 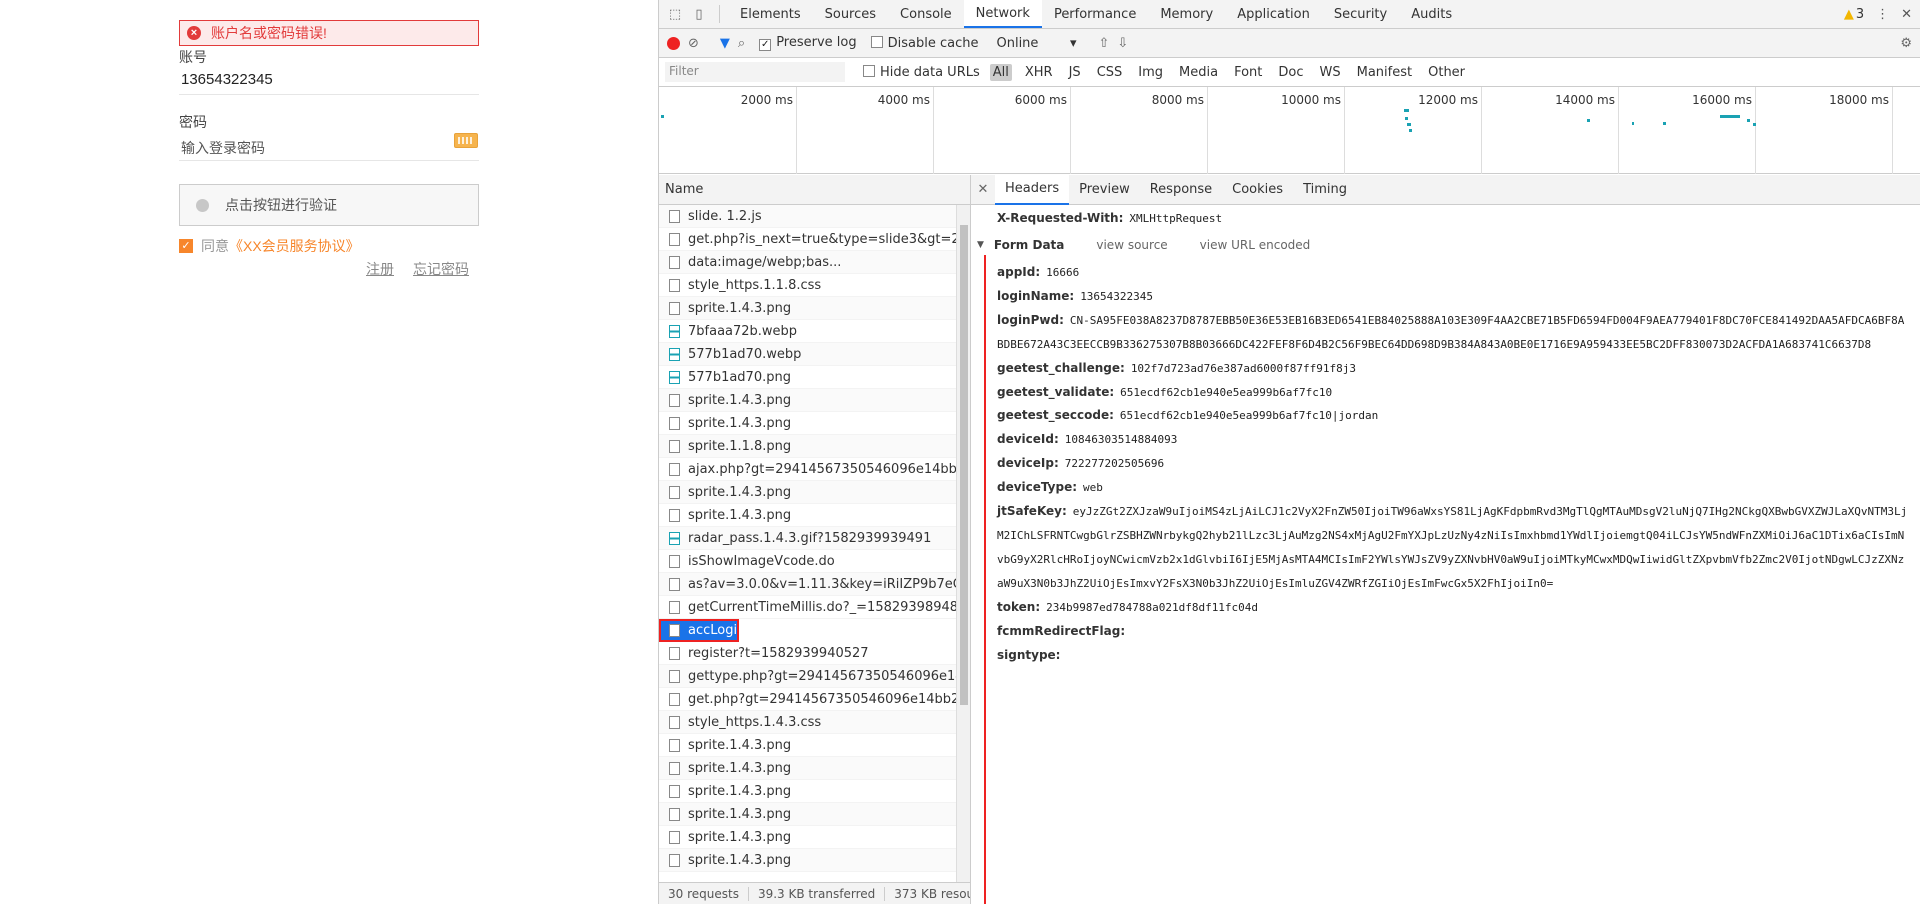 I want to click on tab-network: Network, so click(x=1002, y=14).